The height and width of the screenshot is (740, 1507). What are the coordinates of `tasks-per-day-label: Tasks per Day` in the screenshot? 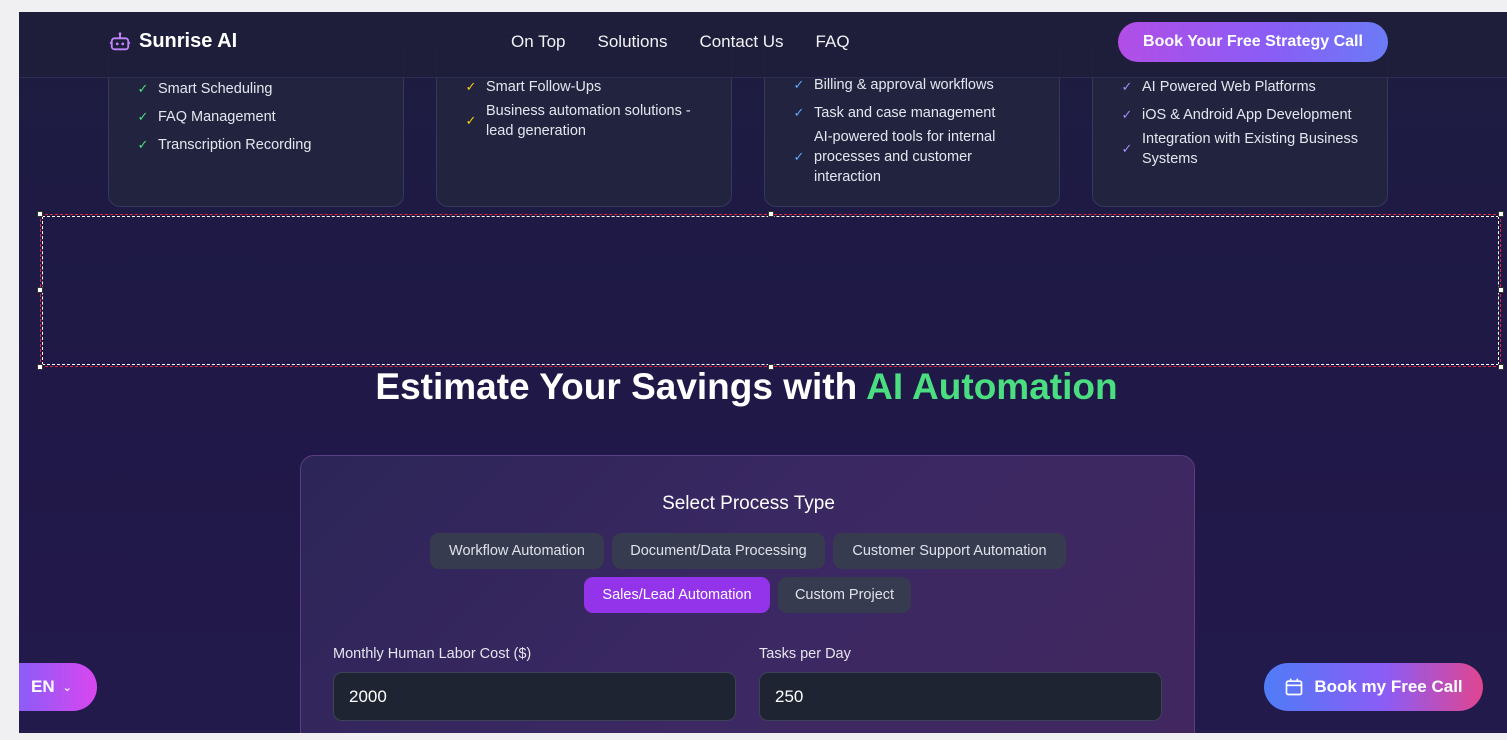 It's located at (805, 654).